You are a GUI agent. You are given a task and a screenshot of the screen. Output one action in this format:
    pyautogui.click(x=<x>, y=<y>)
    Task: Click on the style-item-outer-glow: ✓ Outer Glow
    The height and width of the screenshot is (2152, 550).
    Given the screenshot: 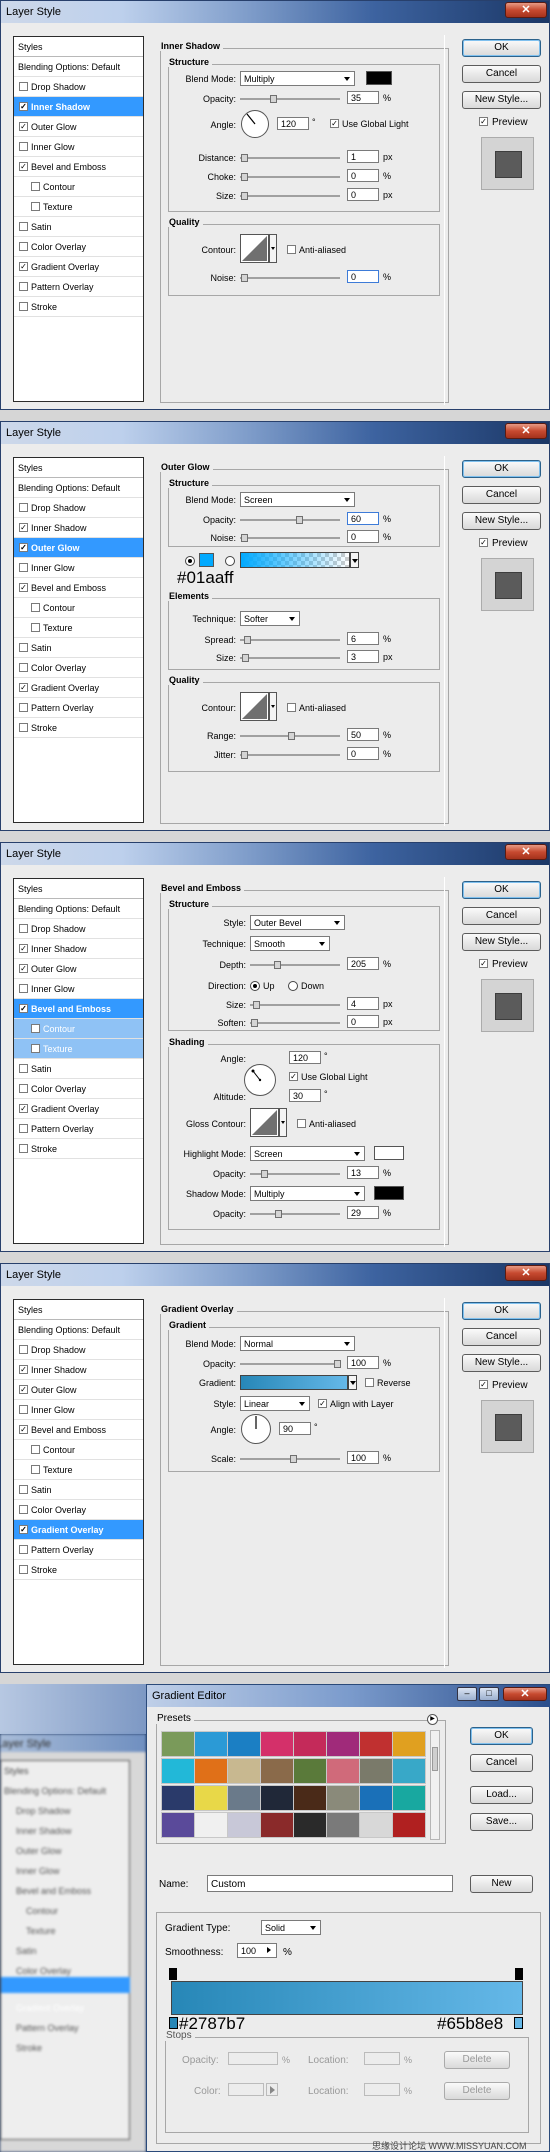 What is the action you would take?
    pyautogui.click(x=78, y=127)
    